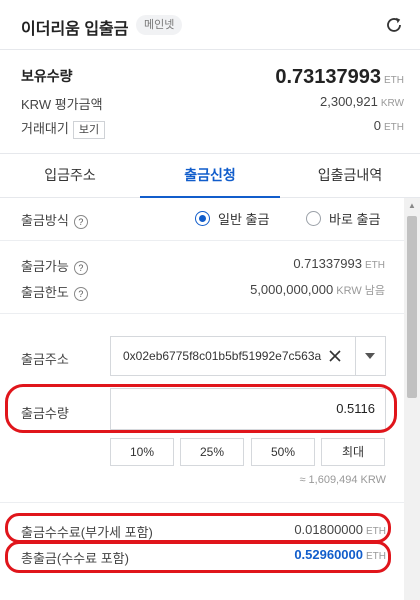 Image resolution: width=420 pixels, height=600 pixels. I want to click on fee-label: 출금수수료(부가세 포함), so click(87, 532).